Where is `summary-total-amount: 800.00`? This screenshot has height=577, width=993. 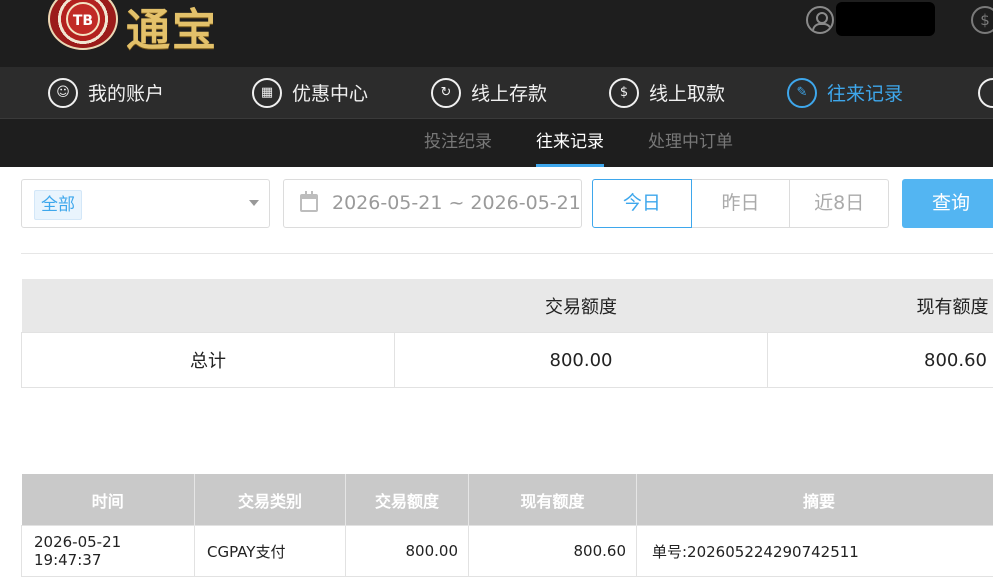 summary-total-amount: 800.00 is located at coordinates (581, 360).